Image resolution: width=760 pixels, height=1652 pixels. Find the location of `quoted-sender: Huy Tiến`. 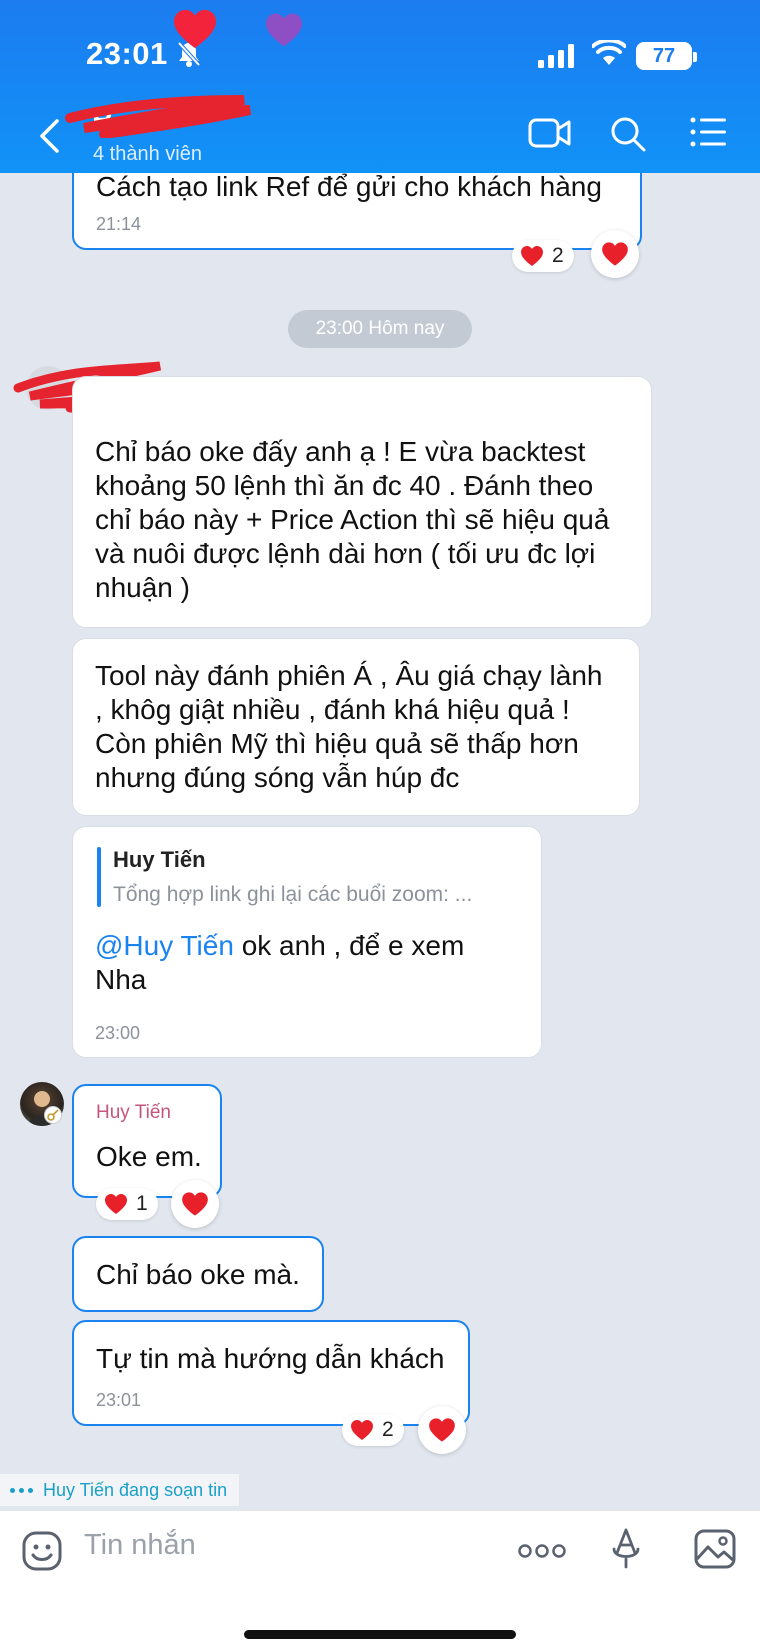

quoted-sender: Huy Tiến is located at coordinates (159, 860).